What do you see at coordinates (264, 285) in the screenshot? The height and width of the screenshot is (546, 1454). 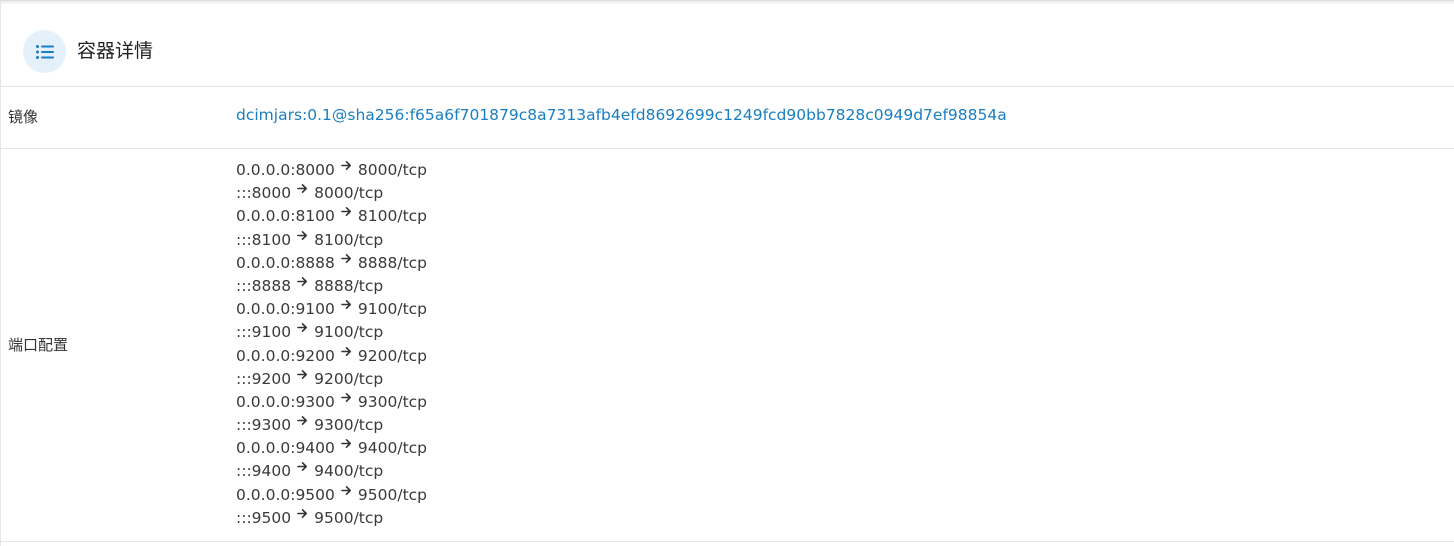 I see `port-host: :::8888` at bounding box center [264, 285].